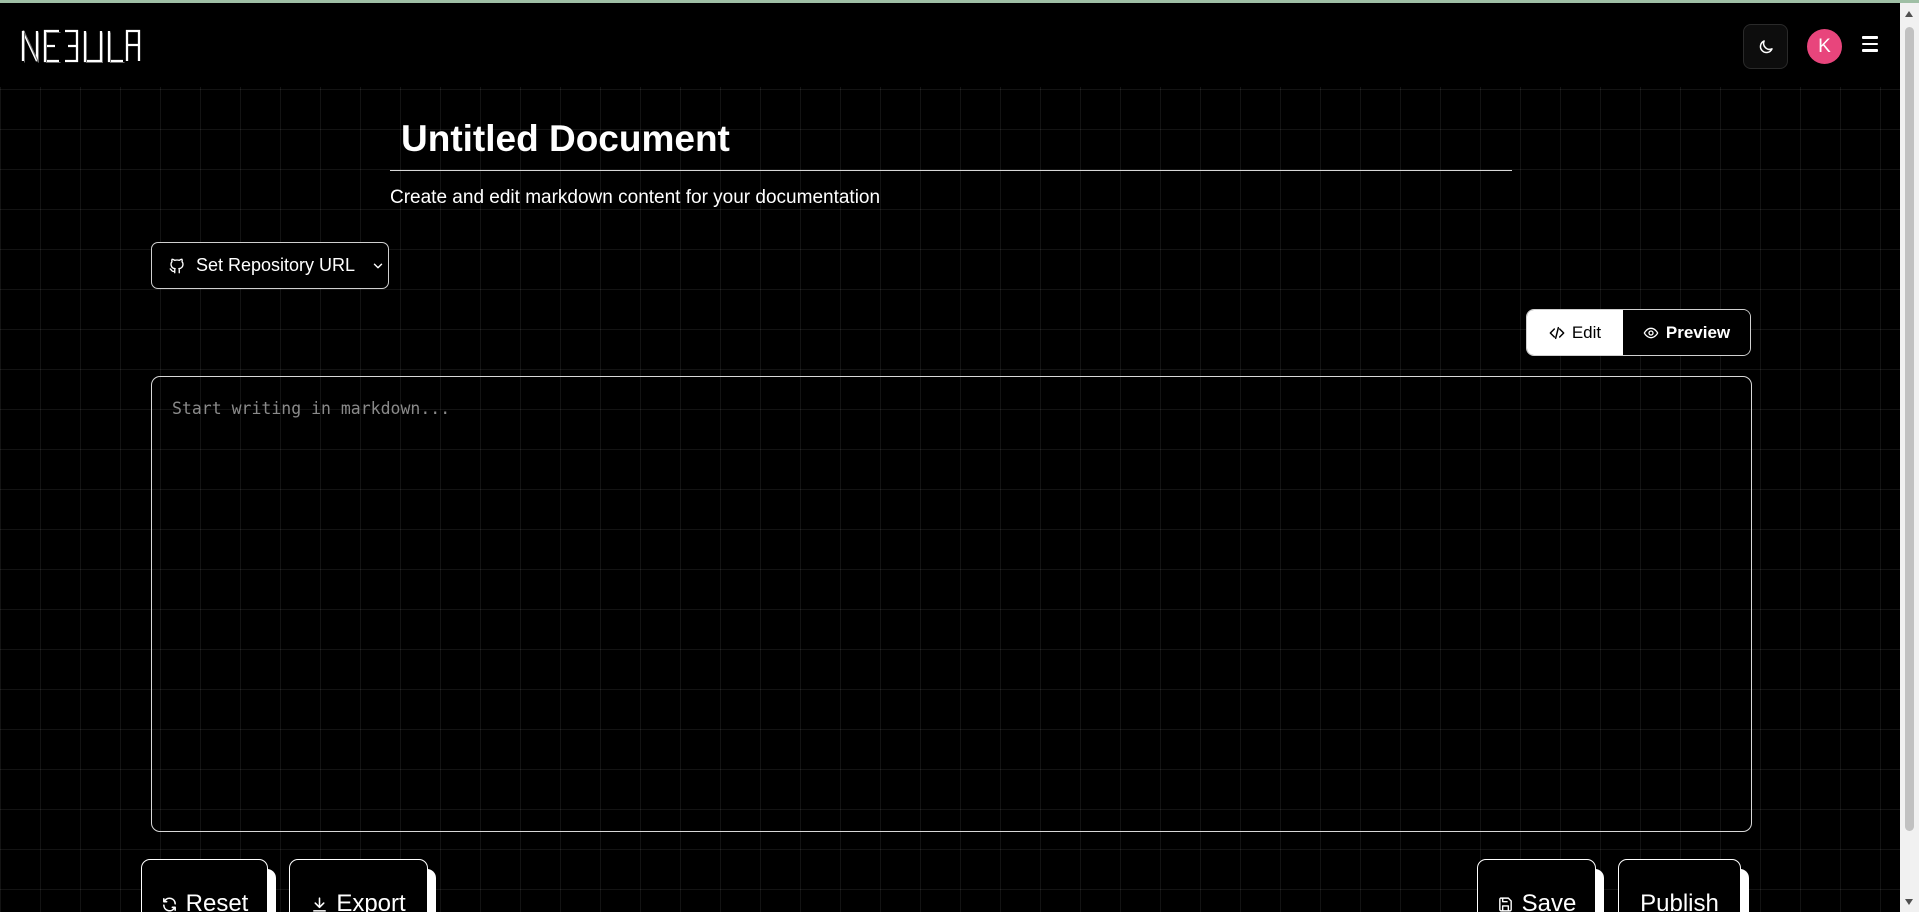 This screenshot has width=1919, height=912. I want to click on set-repository-url-button: Set Repository URL, so click(270, 265).